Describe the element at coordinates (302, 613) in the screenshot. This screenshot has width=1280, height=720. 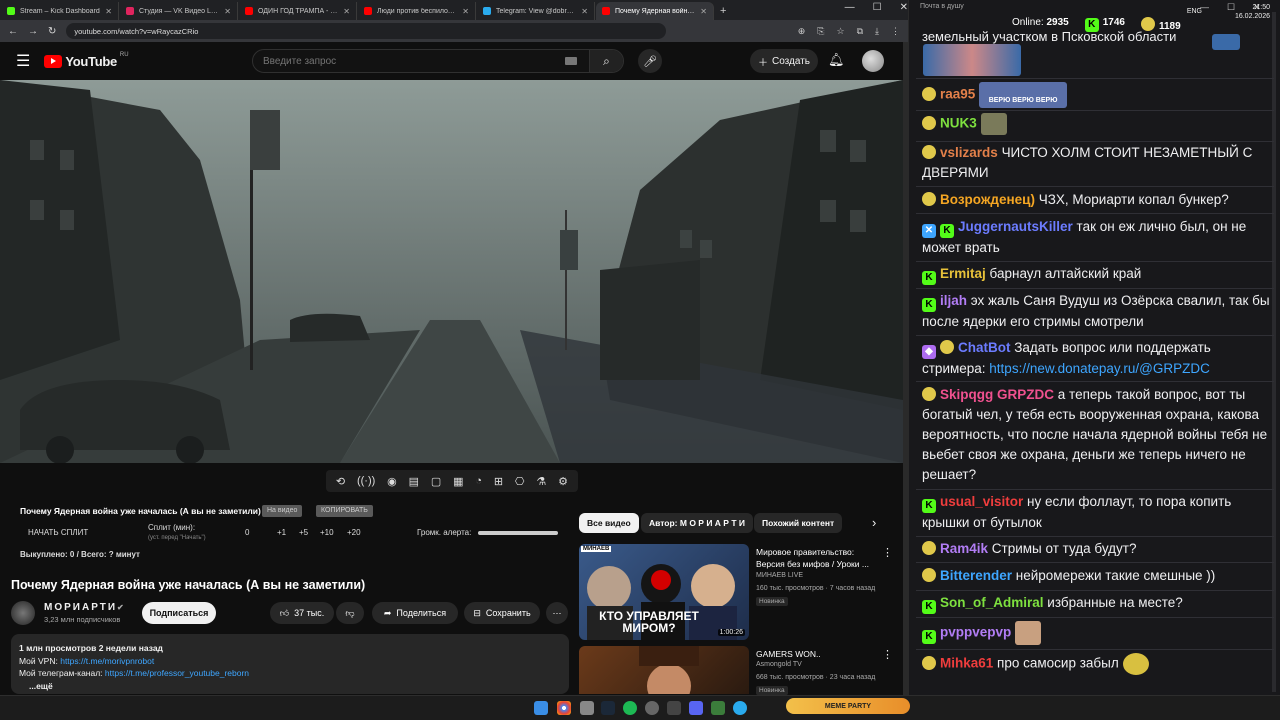
I see `like-button: 👍︎ 37 тыс.` at that location.